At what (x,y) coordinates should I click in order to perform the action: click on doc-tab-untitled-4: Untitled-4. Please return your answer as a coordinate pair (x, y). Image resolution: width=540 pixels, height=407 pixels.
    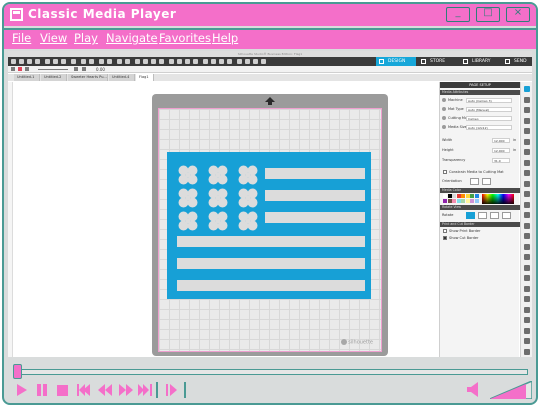
    Looking at the image, I should click on (122, 77).